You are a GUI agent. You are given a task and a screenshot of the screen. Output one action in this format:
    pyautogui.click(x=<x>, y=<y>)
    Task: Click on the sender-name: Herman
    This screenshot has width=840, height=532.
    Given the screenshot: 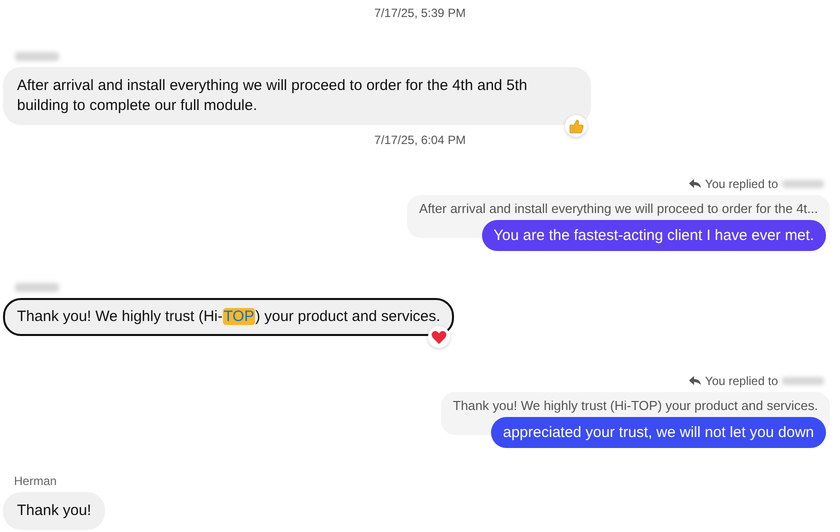 What is the action you would take?
    pyautogui.click(x=35, y=481)
    